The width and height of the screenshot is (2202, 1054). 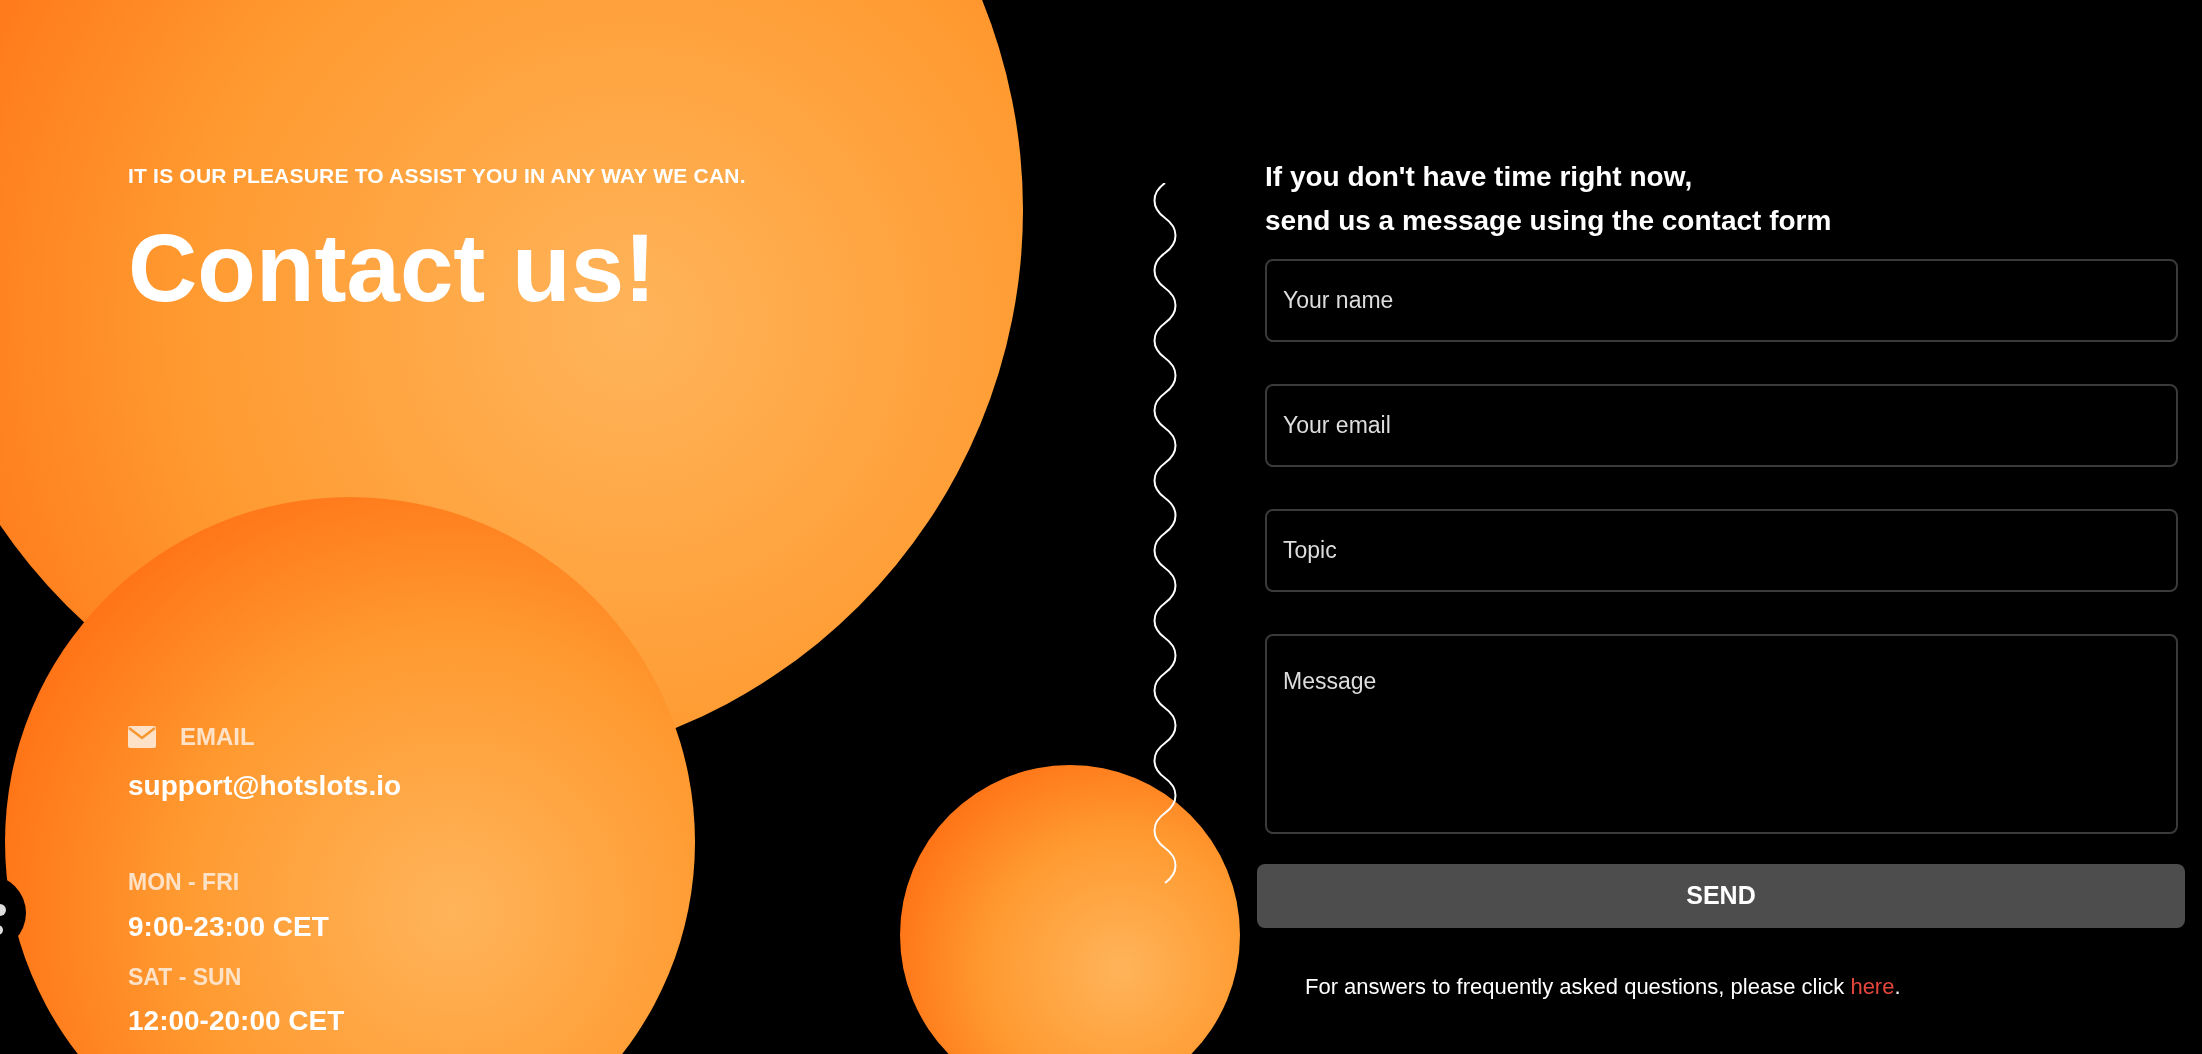 What do you see at coordinates (229, 926) in the screenshot?
I see `hours-text: 9:00-23:00 CET` at bounding box center [229, 926].